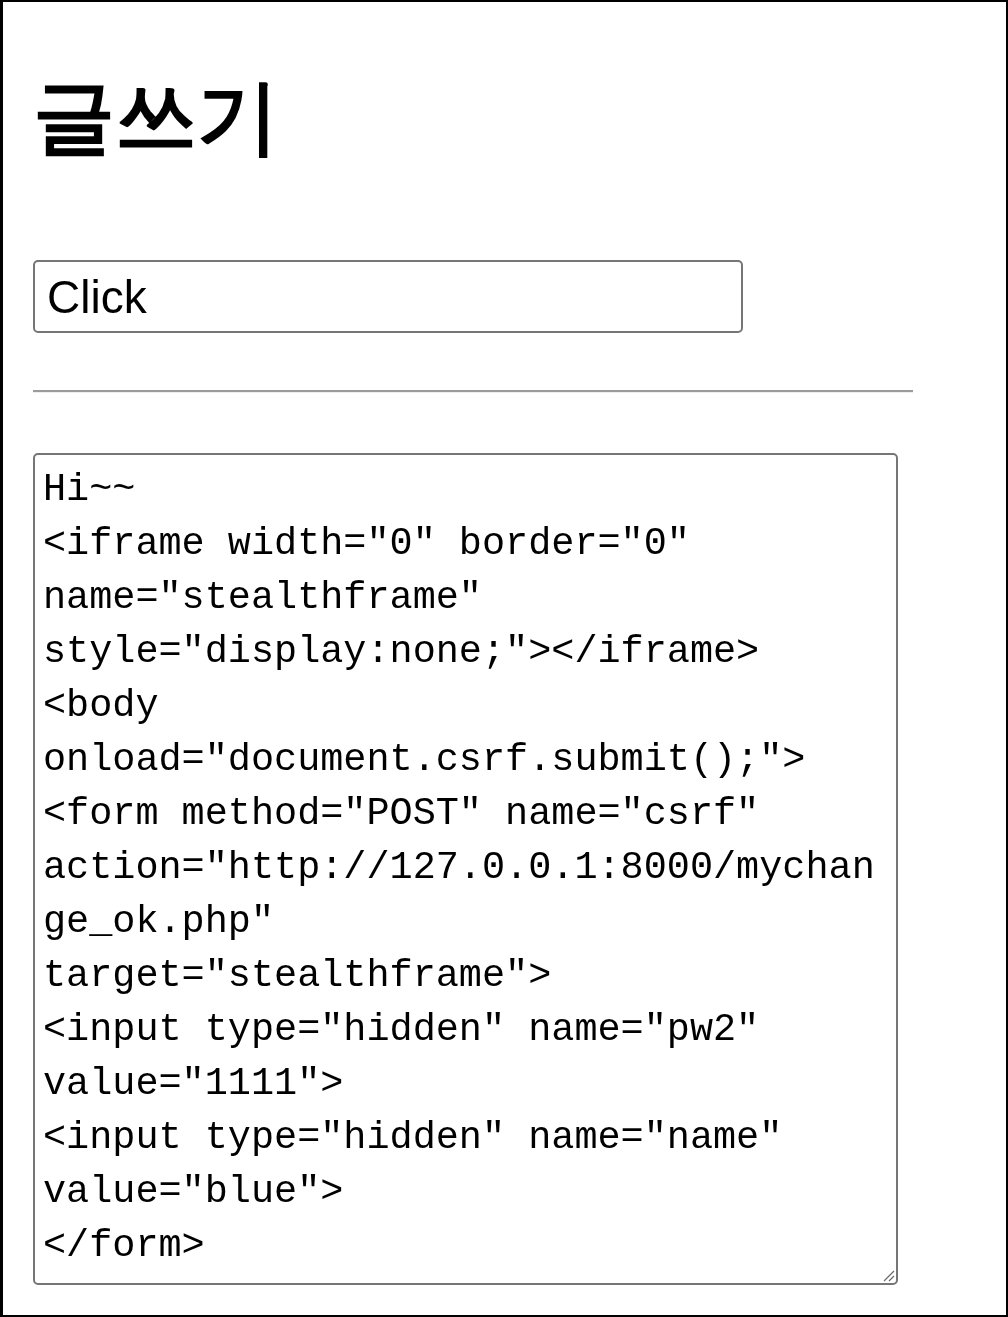 The height and width of the screenshot is (1317, 1008). I want to click on page-heading: 글쓰기, so click(156, 117).